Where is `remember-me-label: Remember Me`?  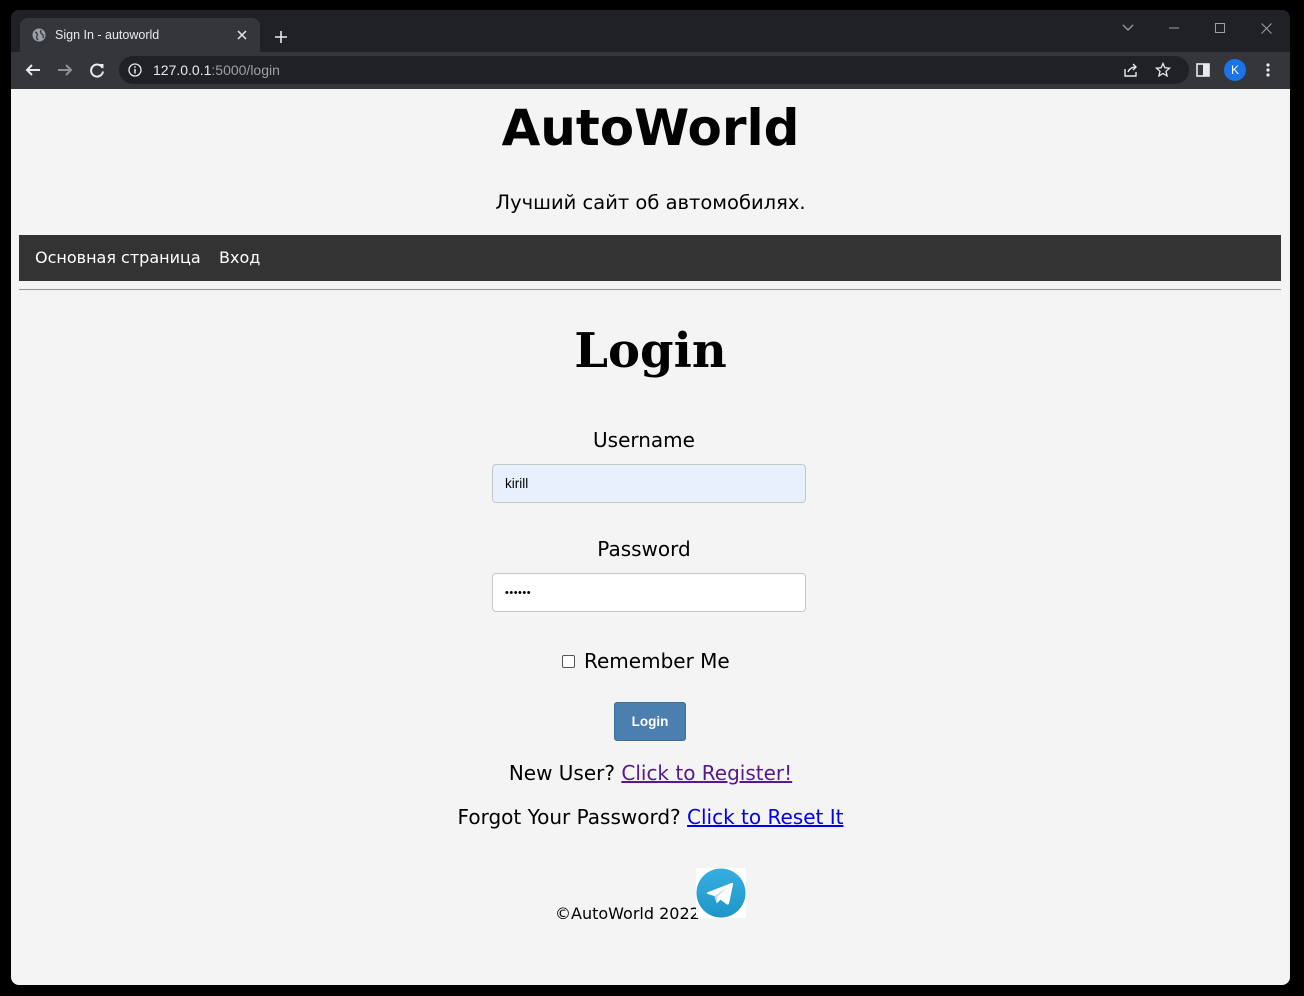
remember-me-label: Remember Me is located at coordinates (657, 661).